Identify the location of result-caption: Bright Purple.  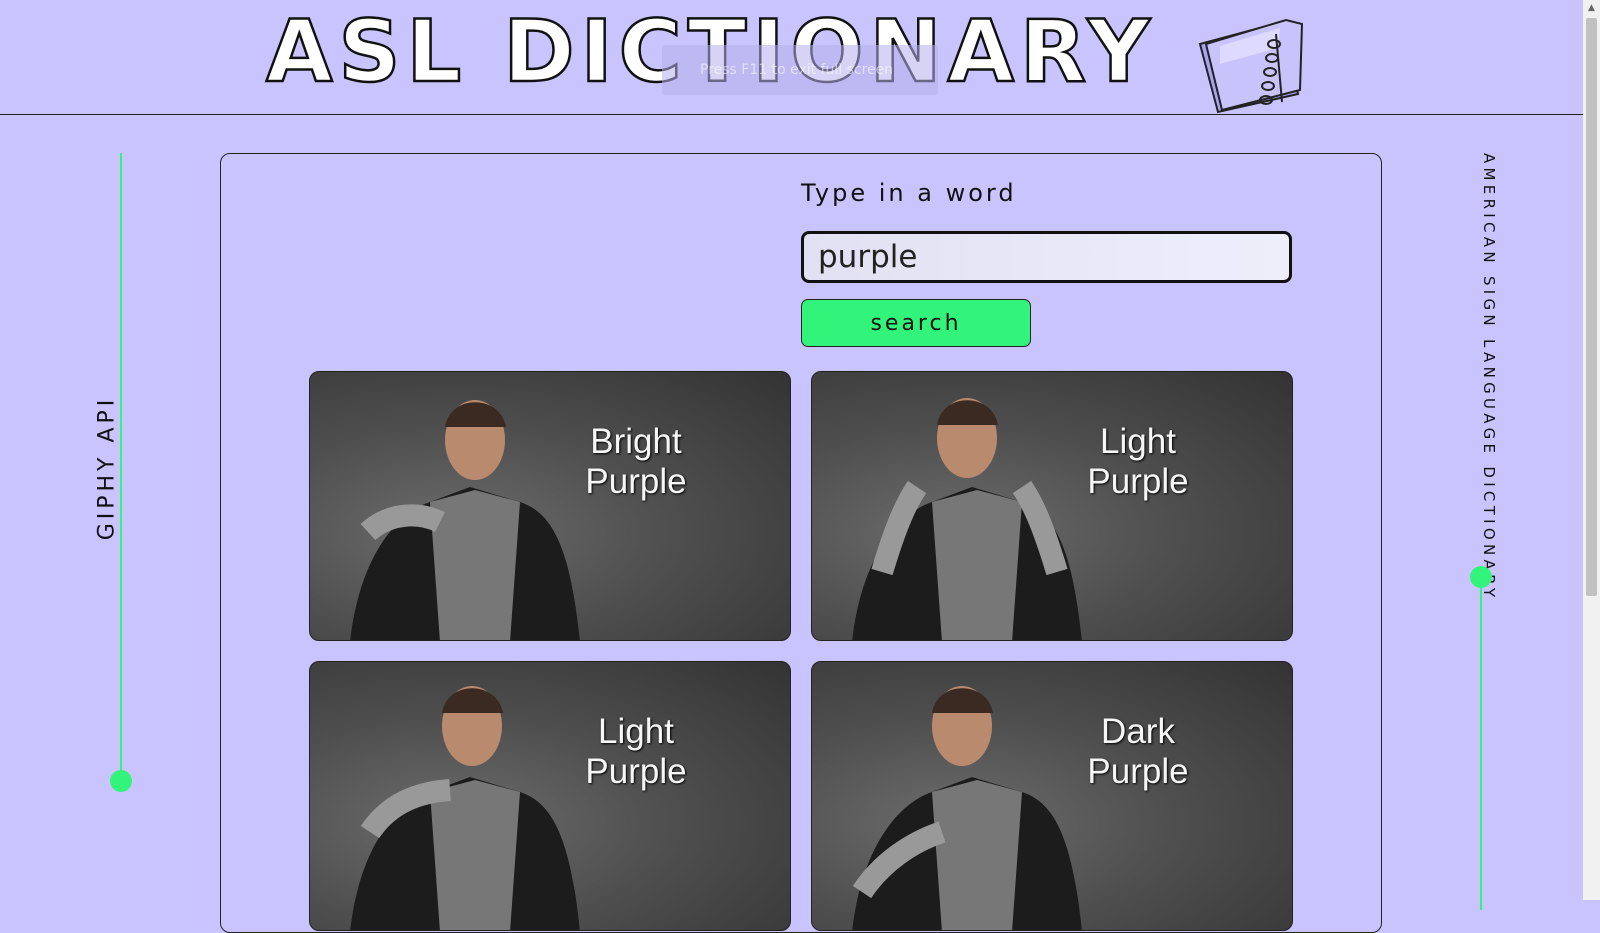
(636, 461).